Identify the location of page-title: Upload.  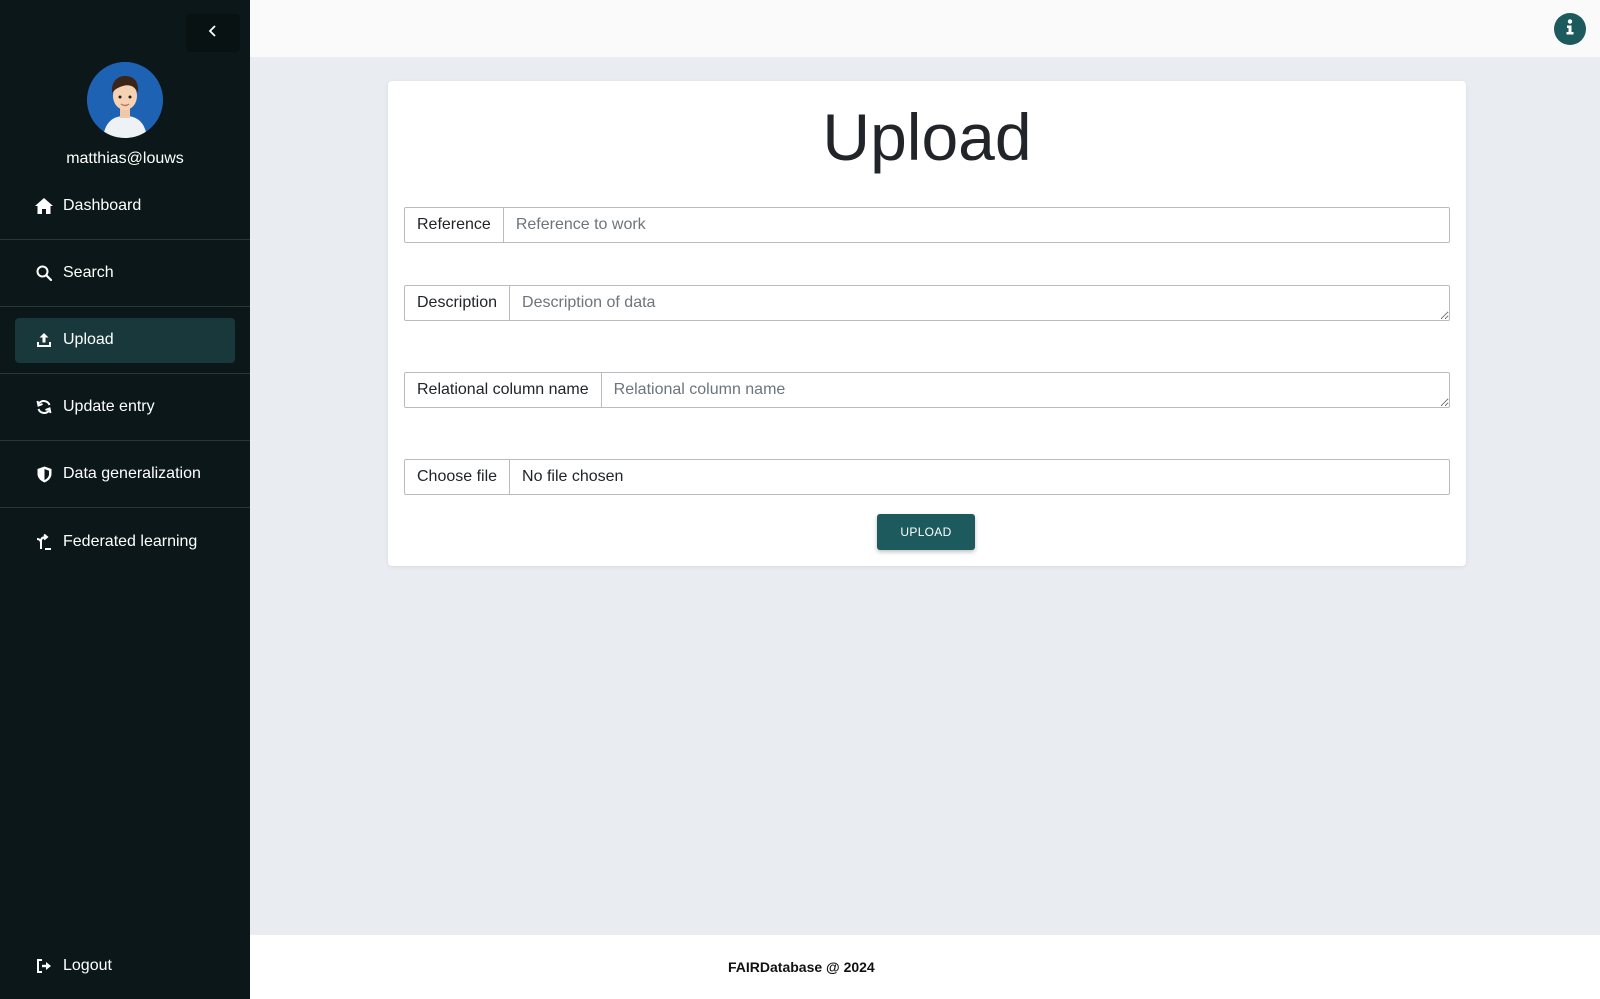
(927, 137).